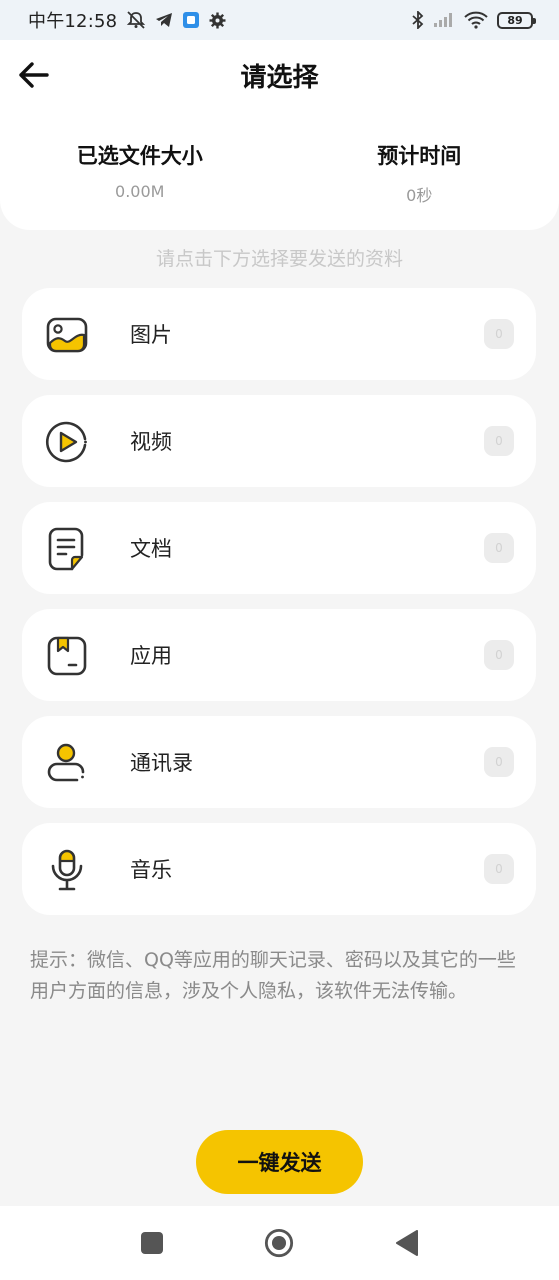 The height and width of the screenshot is (1280, 559). Describe the element at coordinates (140, 191) in the screenshot. I see `selected-size-value: 0.00M` at that location.